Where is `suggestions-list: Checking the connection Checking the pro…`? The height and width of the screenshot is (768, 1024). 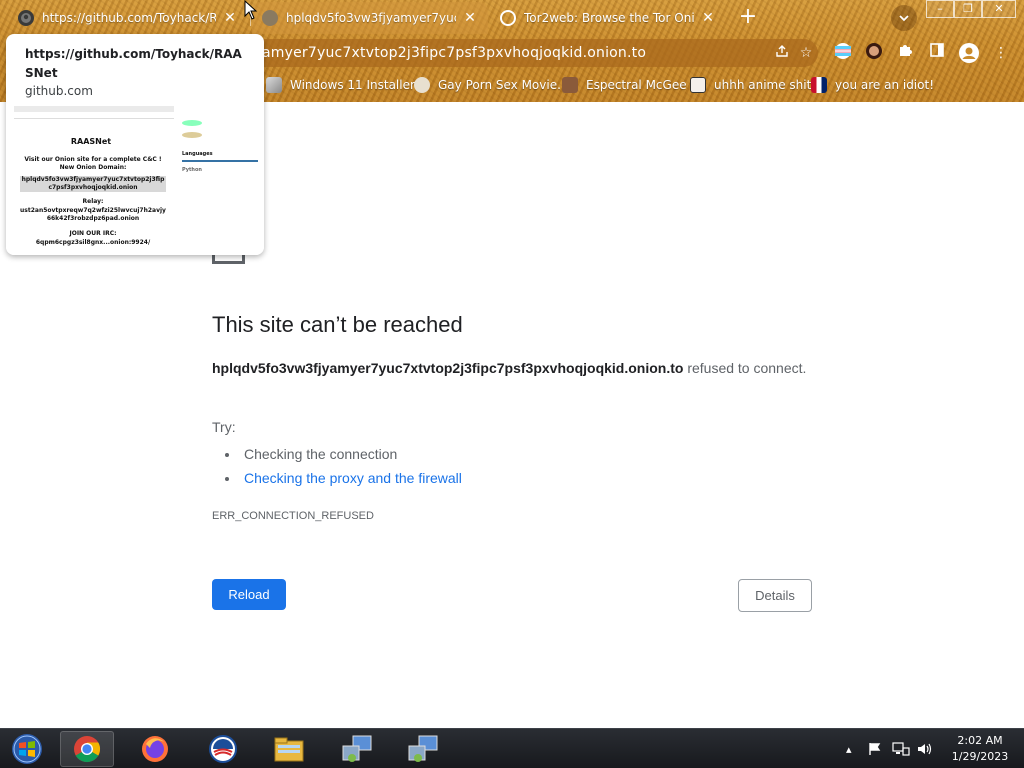 suggestions-list: Checking the connection Checking the pro… is located at coordinates (347, 466).